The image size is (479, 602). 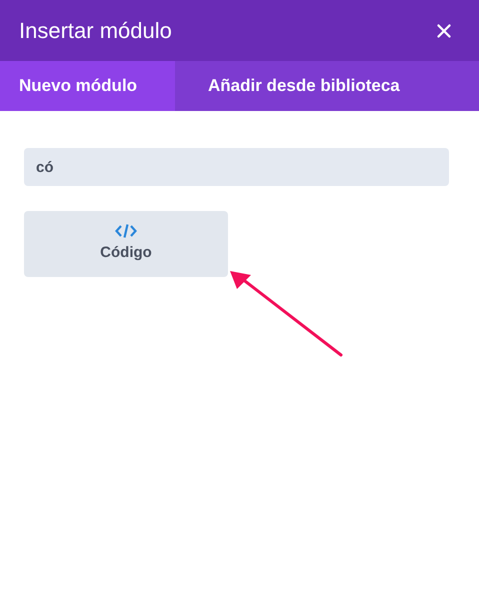 I want to click on window-title: Insertar módulo, so click(x=95, y=31).